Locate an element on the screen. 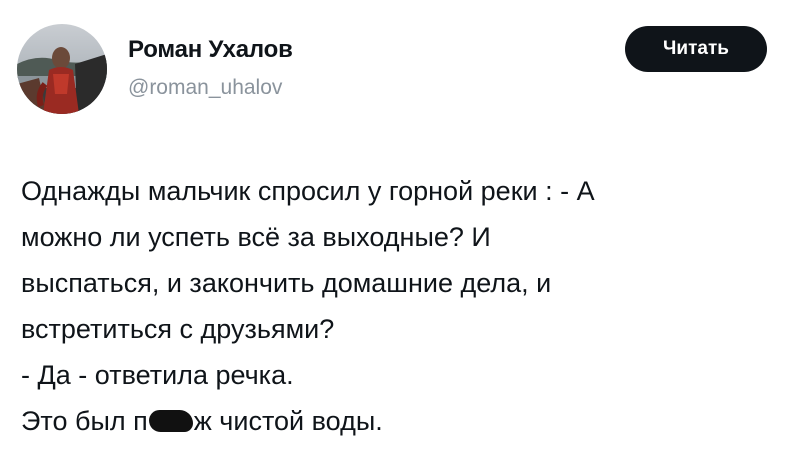  author-handle: @roman_uhalov is located at coordinates (205, 88).